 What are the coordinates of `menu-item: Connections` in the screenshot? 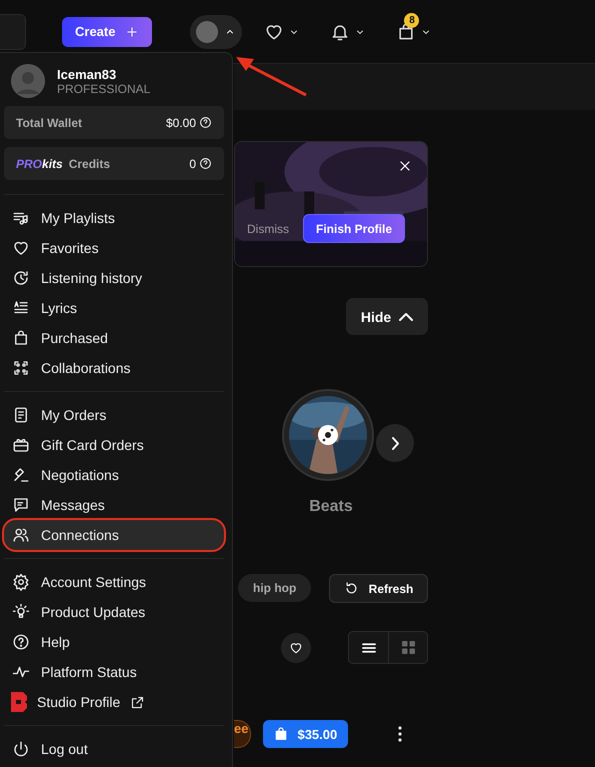 It's located at (114, 535).